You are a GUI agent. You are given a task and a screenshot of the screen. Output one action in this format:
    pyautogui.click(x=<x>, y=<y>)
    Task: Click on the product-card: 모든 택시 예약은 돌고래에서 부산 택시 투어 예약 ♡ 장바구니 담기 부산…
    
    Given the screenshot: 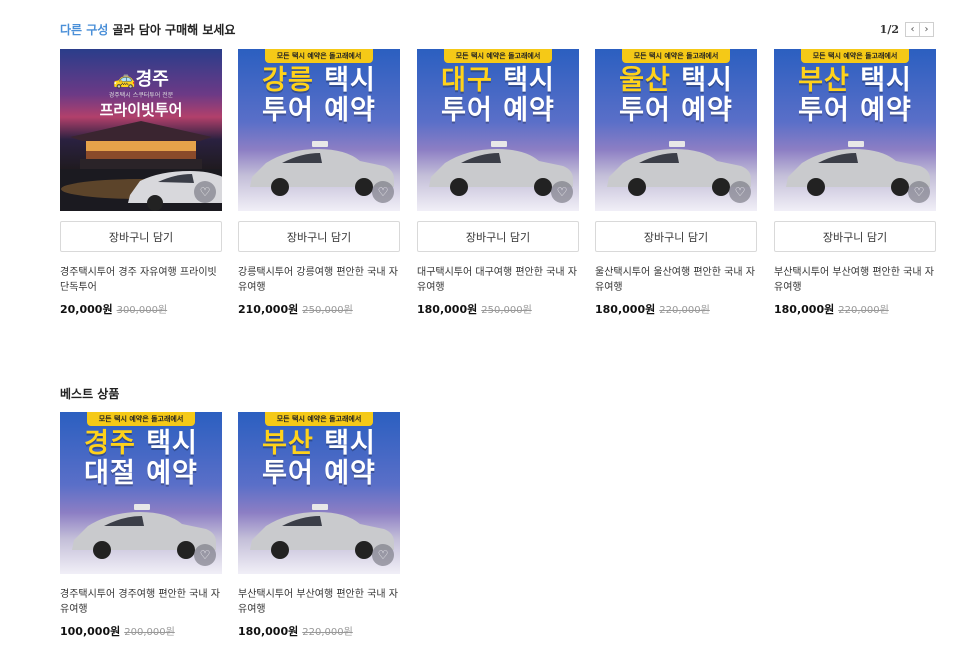 What is the action you would take?
    pyautogui.click(x=855, y=183)
    